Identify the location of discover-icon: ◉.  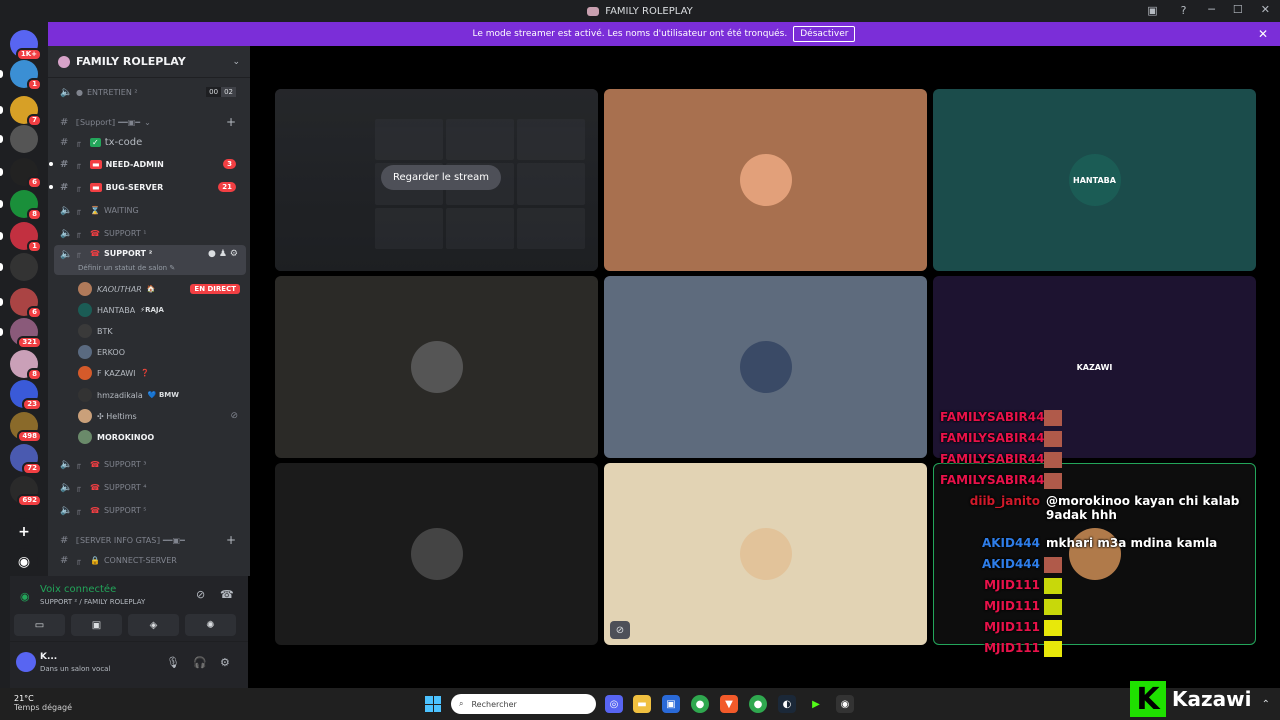
(24, 562).